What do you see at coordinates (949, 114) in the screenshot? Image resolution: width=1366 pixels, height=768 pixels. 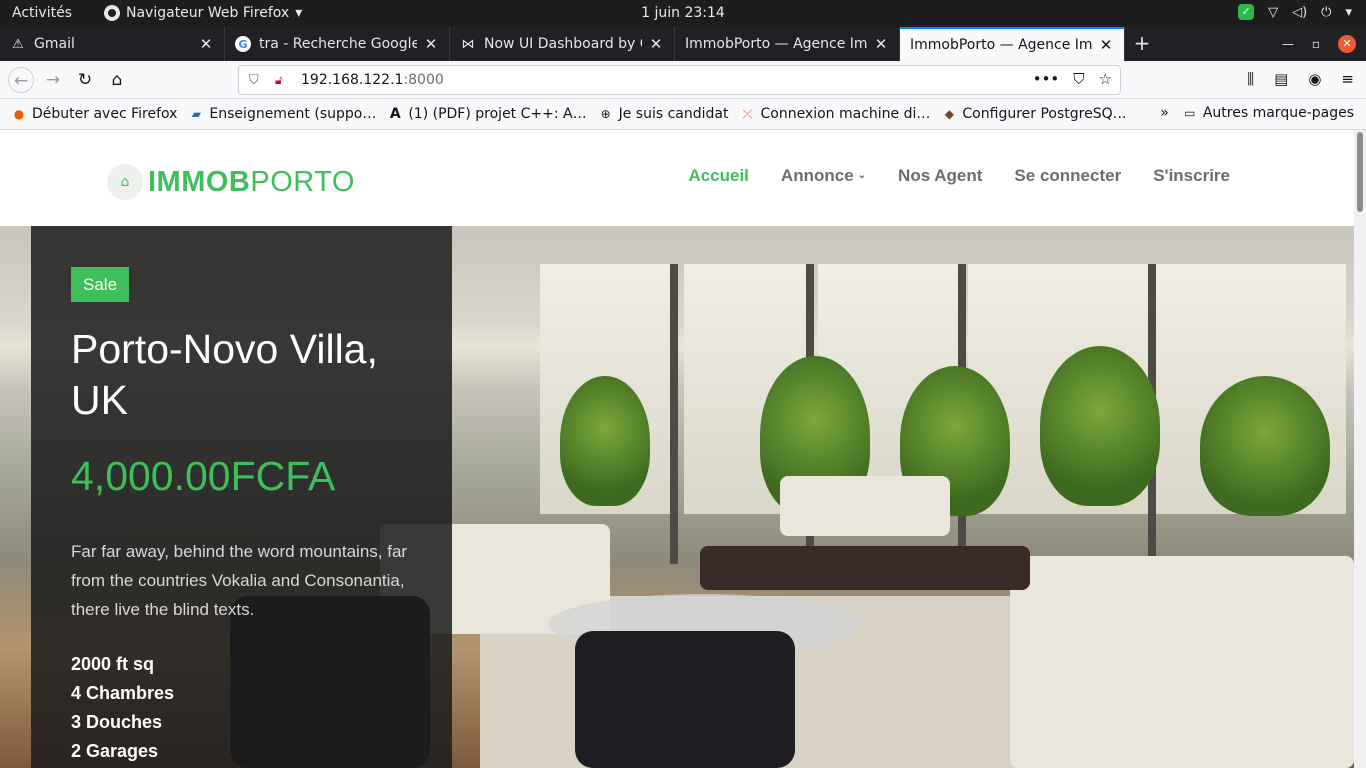 I see `elephant-icon: ◆` at bounding box center [949, 114].